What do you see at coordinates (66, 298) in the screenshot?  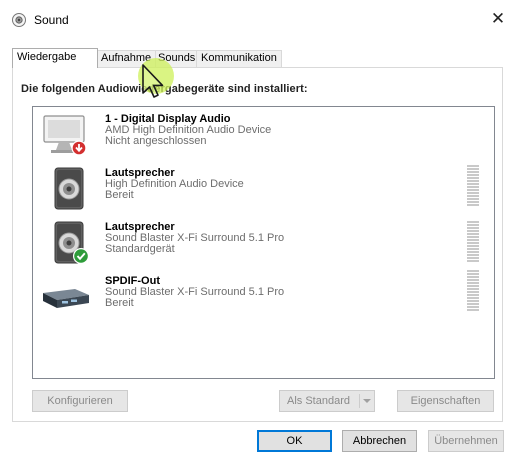 I see `spdif-device-icon` at bounding box center [66, 298].